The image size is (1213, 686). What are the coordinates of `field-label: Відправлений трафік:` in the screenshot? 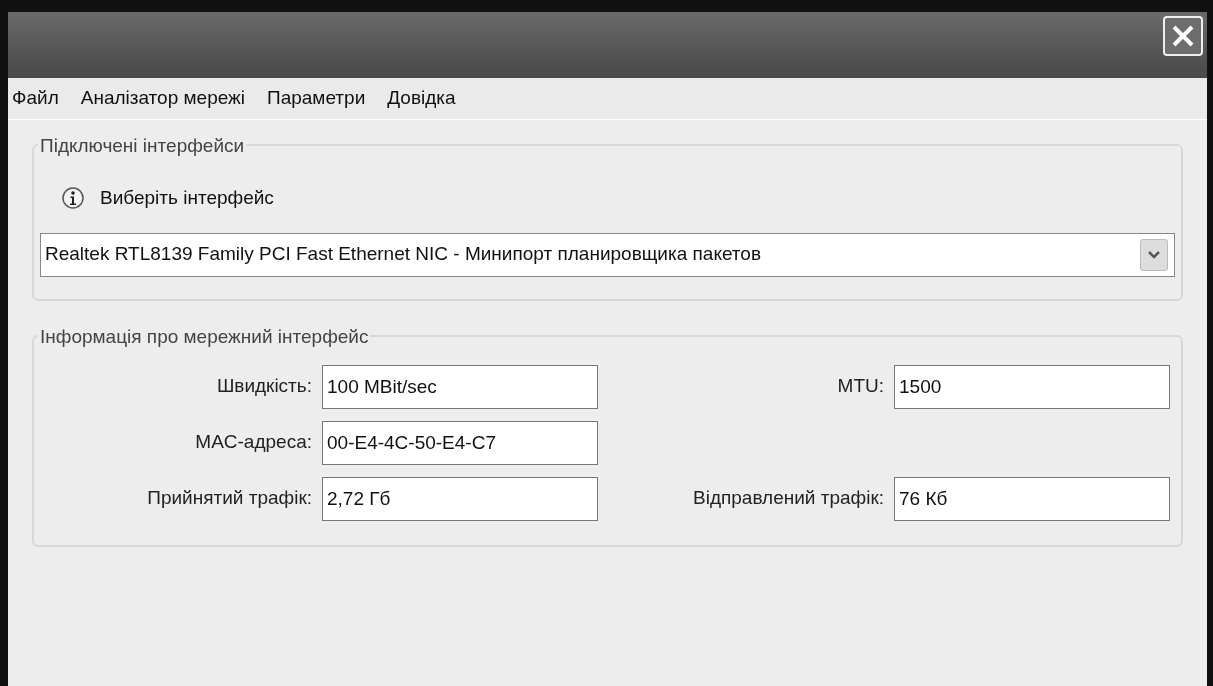 It's located at (788, 498).